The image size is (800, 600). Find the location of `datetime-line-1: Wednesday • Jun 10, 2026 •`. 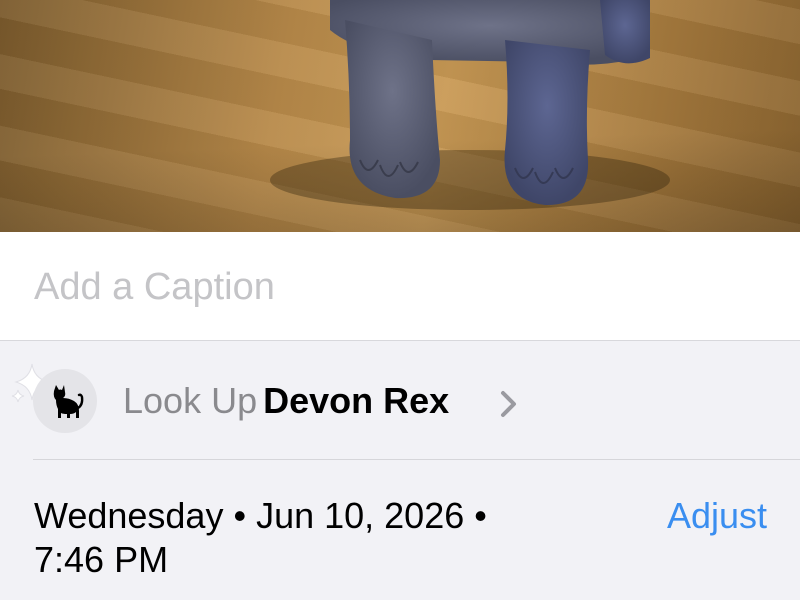

datetime-line-1: Wednesday • Jun 10, 2026 • is located at coordinates (260, 515).